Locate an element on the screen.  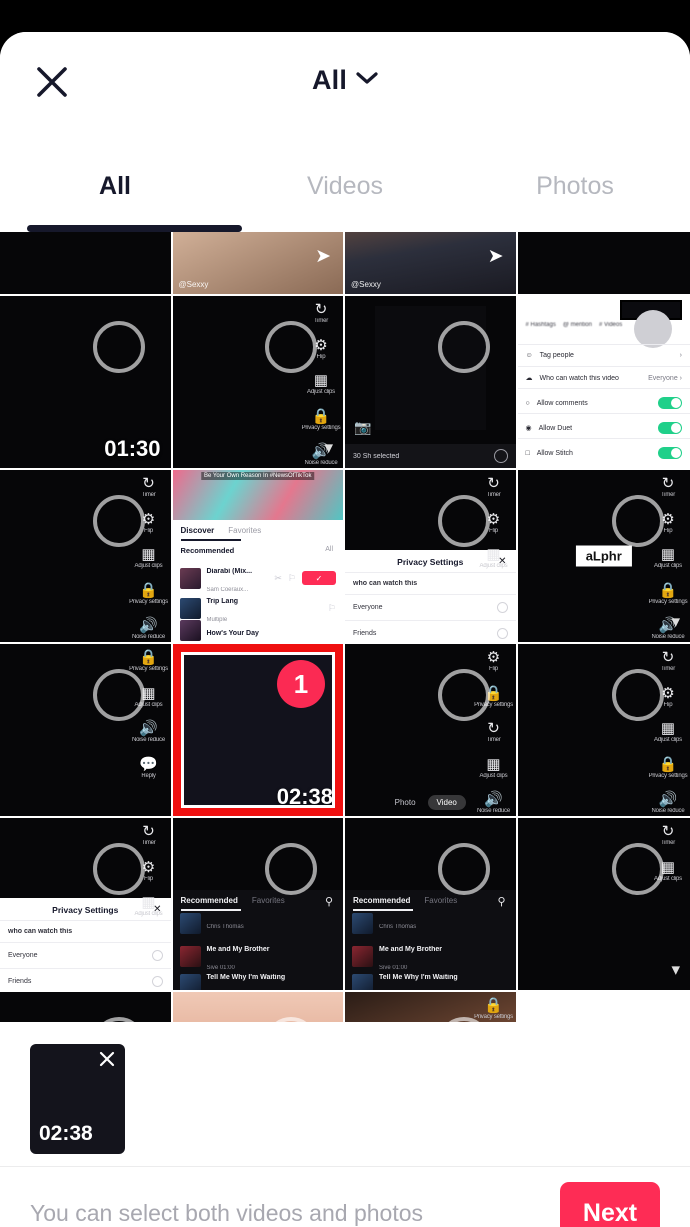
mode-photo: Photo is located at coordinates (405, 802).